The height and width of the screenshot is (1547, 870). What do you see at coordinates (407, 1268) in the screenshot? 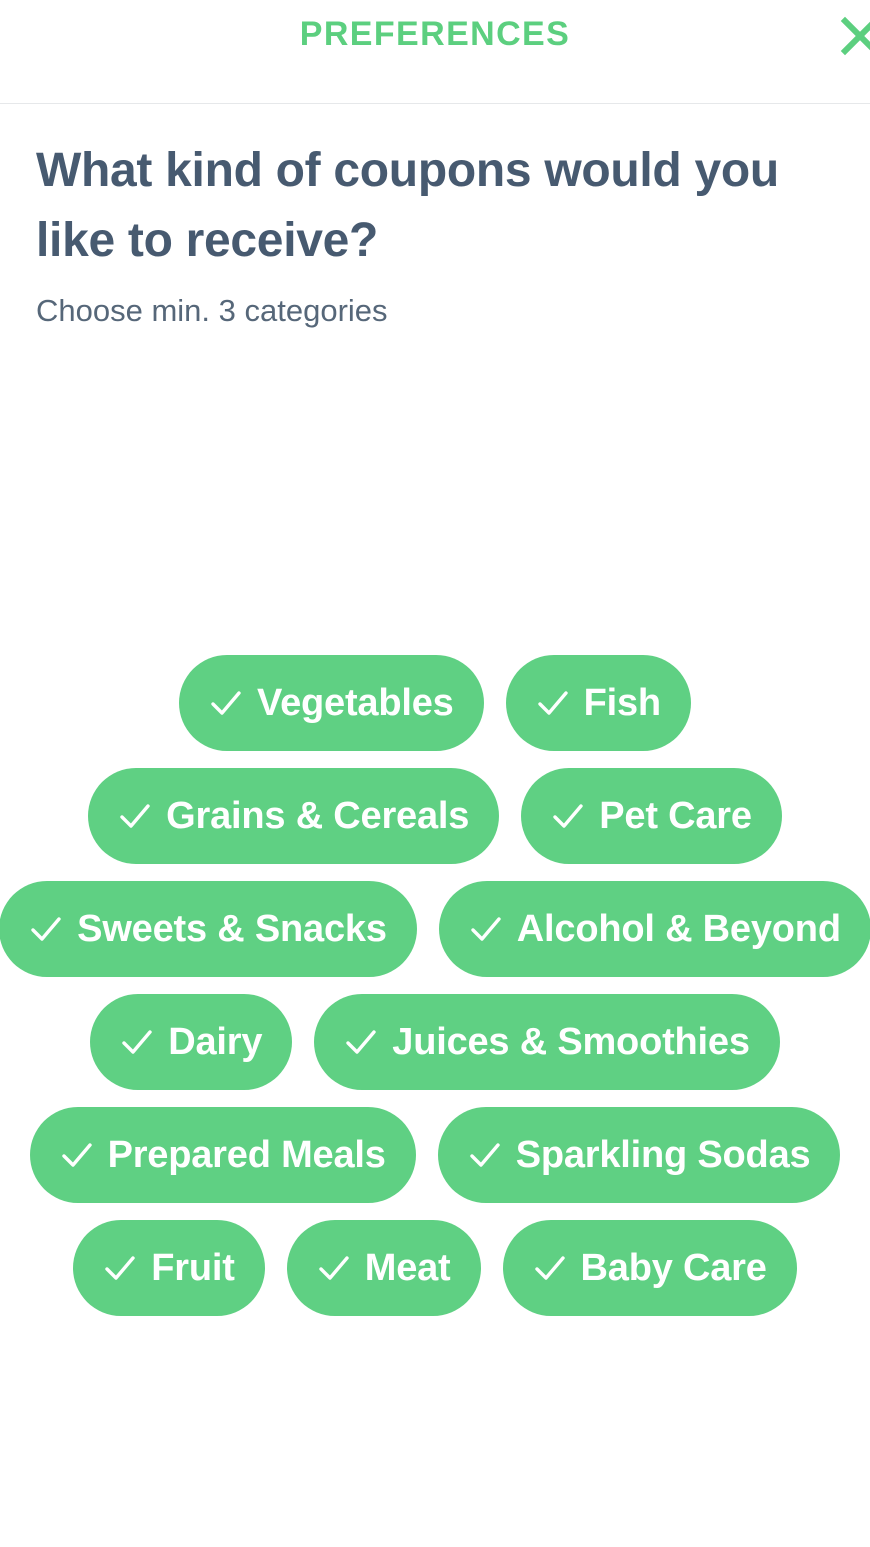
I see `category-chip-label: Meat` at bounding box center [407, 1268].